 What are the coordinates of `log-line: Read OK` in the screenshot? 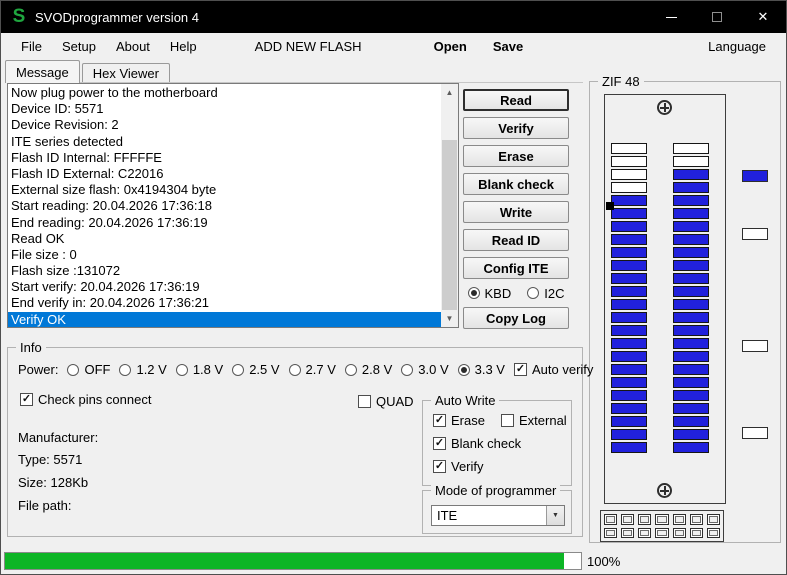 It's located at (224, 239).